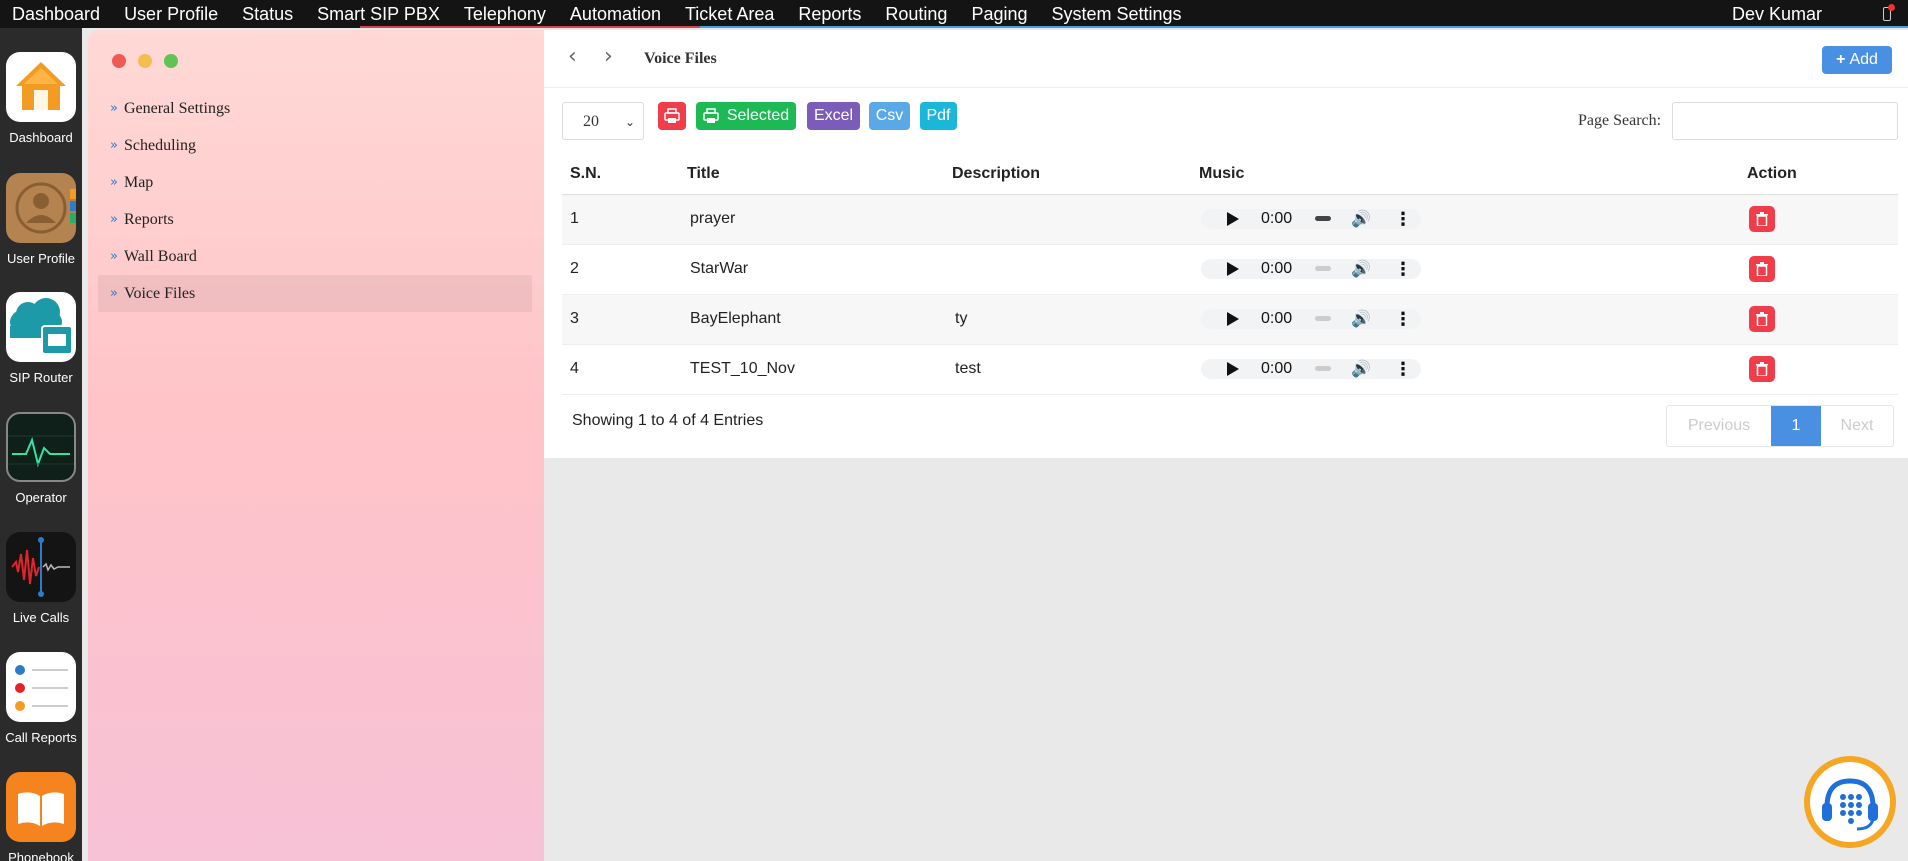 The width and height of the screenshot is (1908, 861). Describe the element at coordinates (505, 14) in the screenshot. I see `menu-telephony: Telephony` at that location.